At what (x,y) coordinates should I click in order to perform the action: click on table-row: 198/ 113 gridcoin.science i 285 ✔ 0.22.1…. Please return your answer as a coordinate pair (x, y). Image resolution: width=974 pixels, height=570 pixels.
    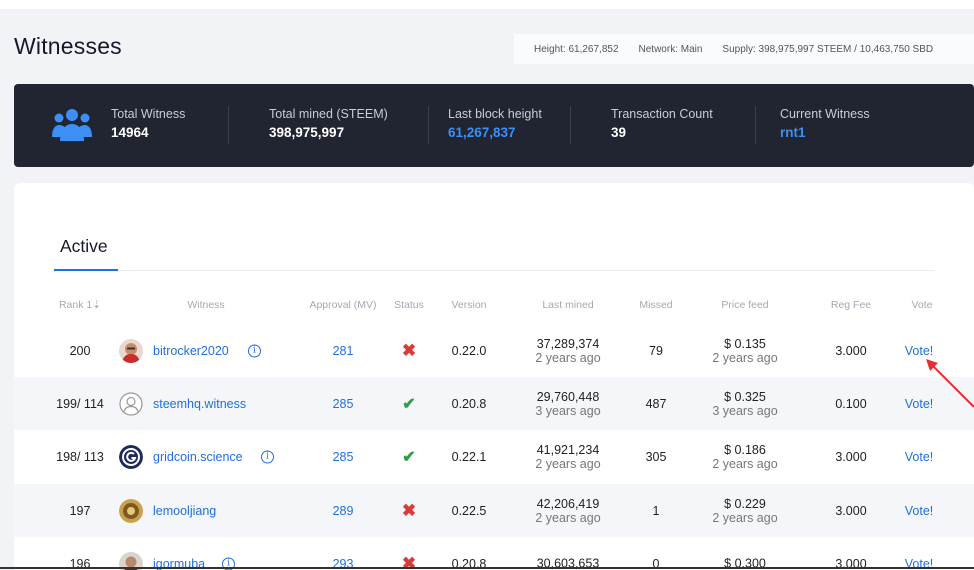
    Looking at the image, I should click on (494, 456).